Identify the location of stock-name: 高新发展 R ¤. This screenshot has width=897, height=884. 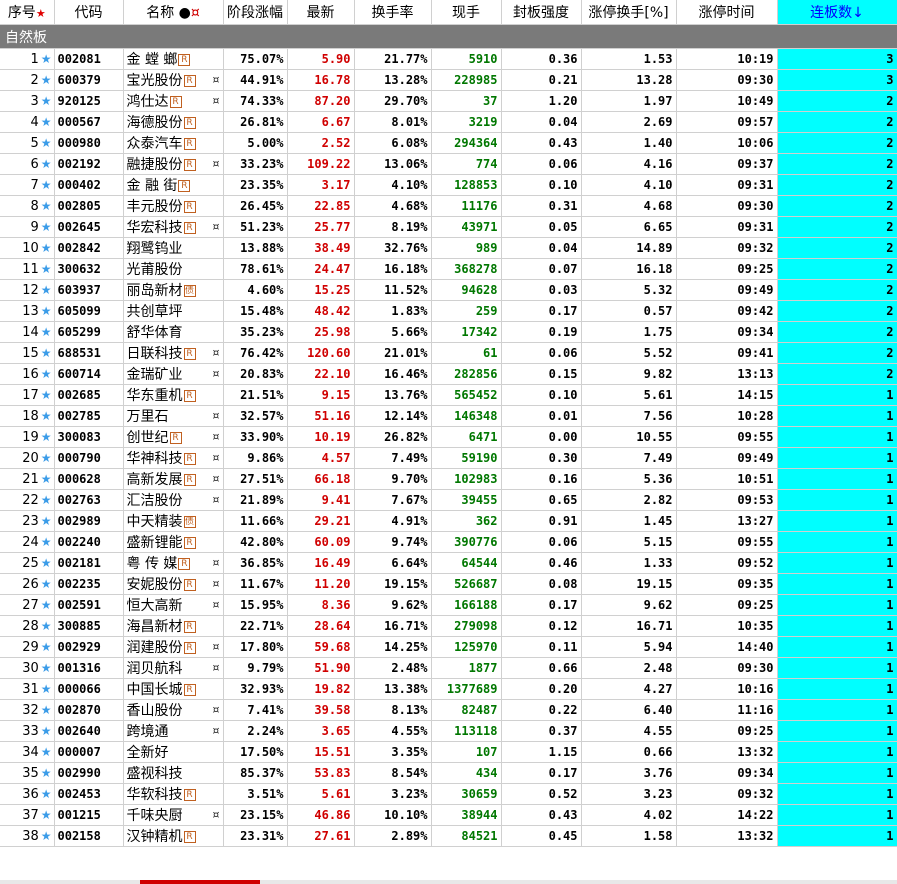
(173, 479).